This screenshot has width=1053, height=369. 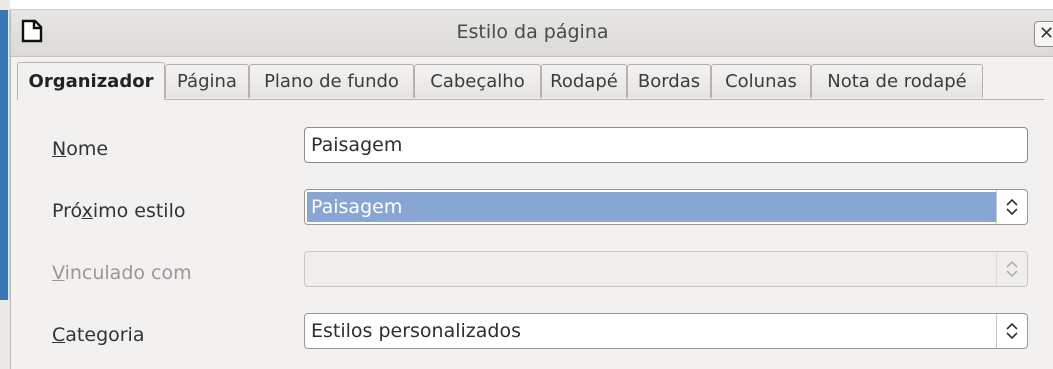 I want to click on nome-label-rest: ome, so click(x=87, y=149).